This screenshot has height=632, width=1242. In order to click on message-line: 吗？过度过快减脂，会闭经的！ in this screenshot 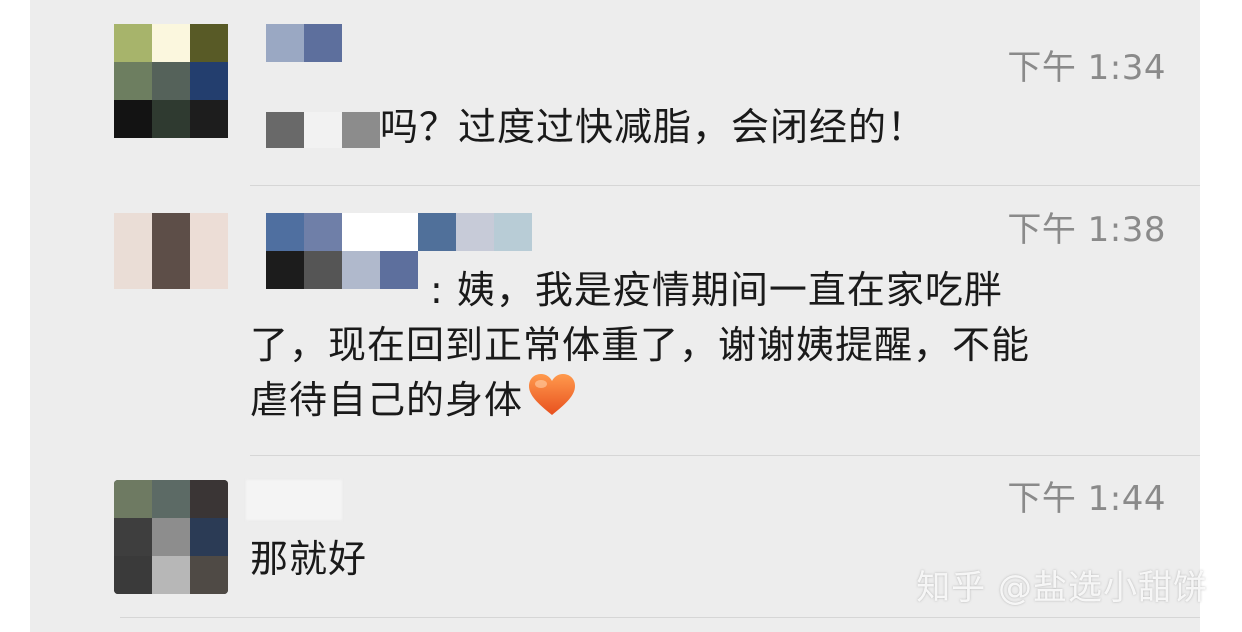, I will do `click(653, 127)`.